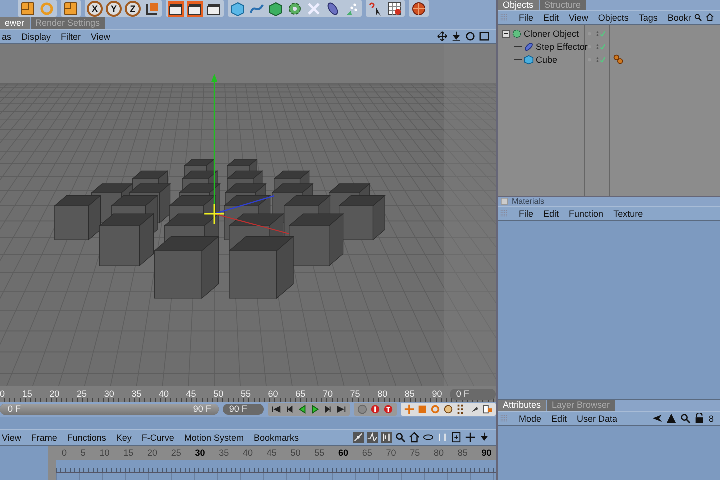 This screenshot has height=480, width=720. Describe the element at coordinates (506, 34) in the screenshot. I see `expand-toggle-icon` at that location.